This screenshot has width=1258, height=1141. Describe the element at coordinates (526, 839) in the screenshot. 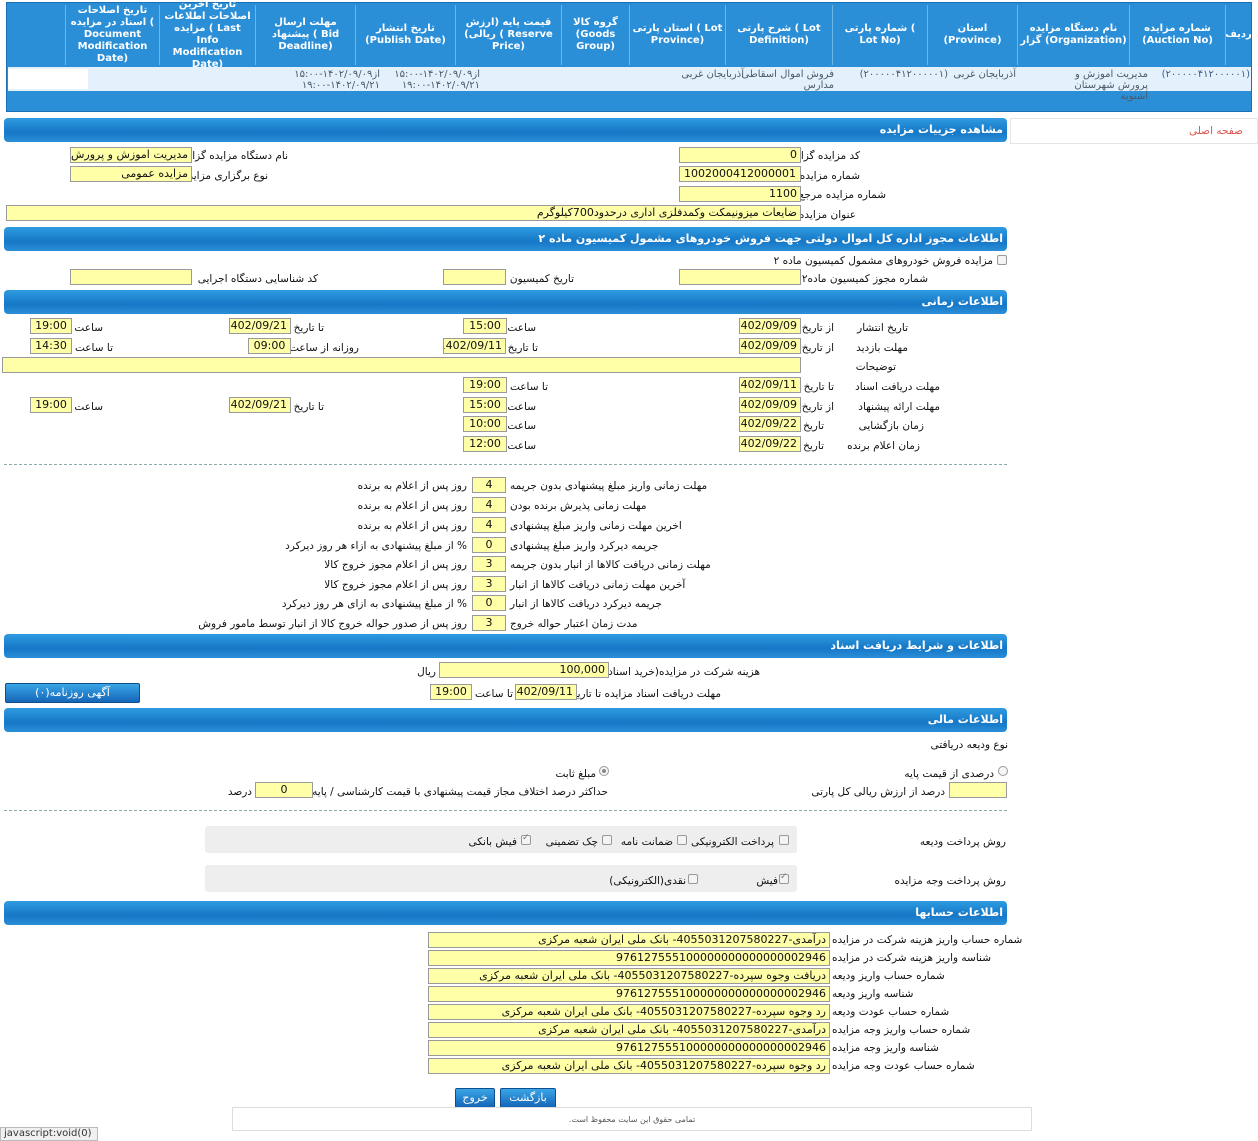

I see `deposit-receipt-checkbox` at that location.